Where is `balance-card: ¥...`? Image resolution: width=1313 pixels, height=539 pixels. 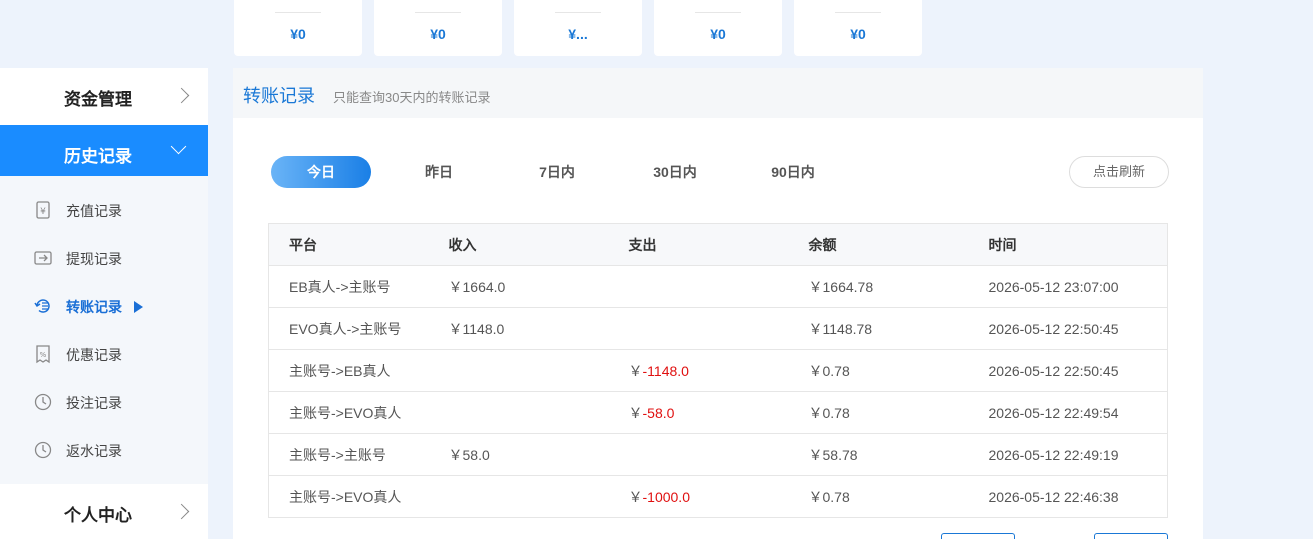 balance-card: ¥... is located at coordinates (578, 28).